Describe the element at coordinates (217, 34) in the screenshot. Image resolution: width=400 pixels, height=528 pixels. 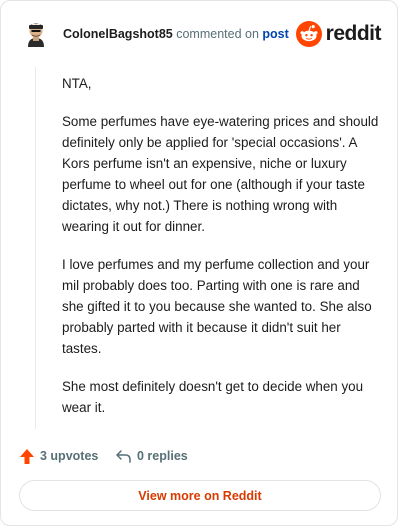
I see `action-text: commented on` at that location.